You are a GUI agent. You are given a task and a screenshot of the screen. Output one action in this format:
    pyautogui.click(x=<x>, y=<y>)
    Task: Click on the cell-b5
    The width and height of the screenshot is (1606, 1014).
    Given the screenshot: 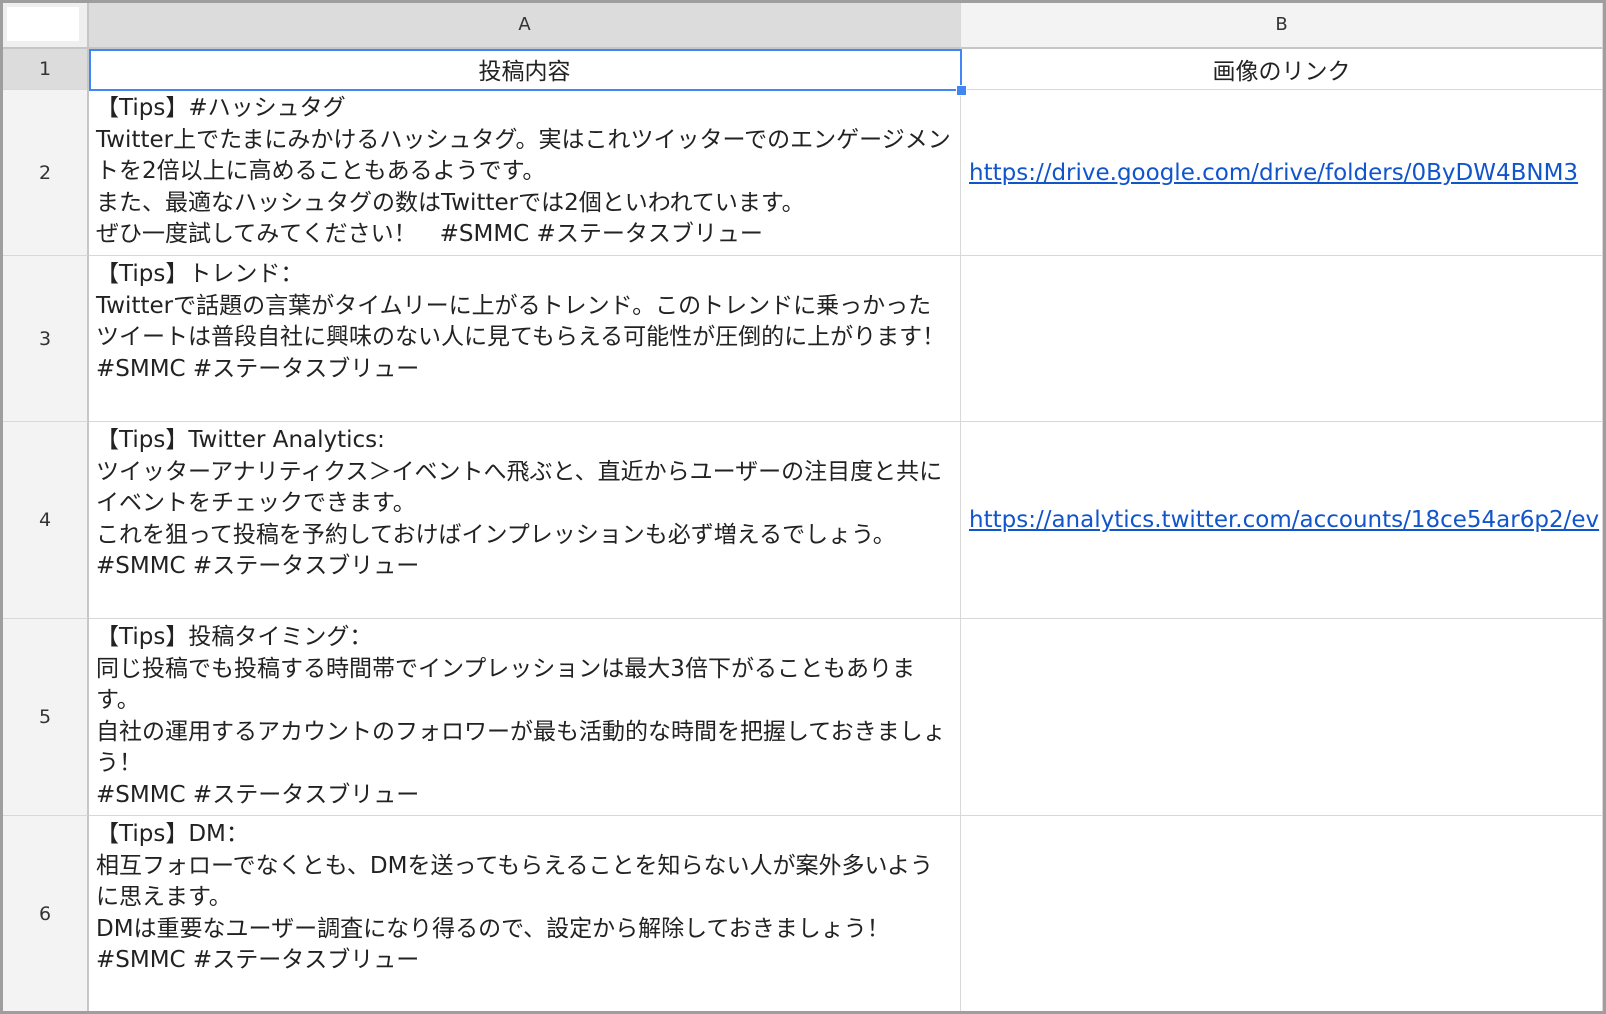 What is the action you would take?
    pyautogui.click(x=1282, y=717)
    